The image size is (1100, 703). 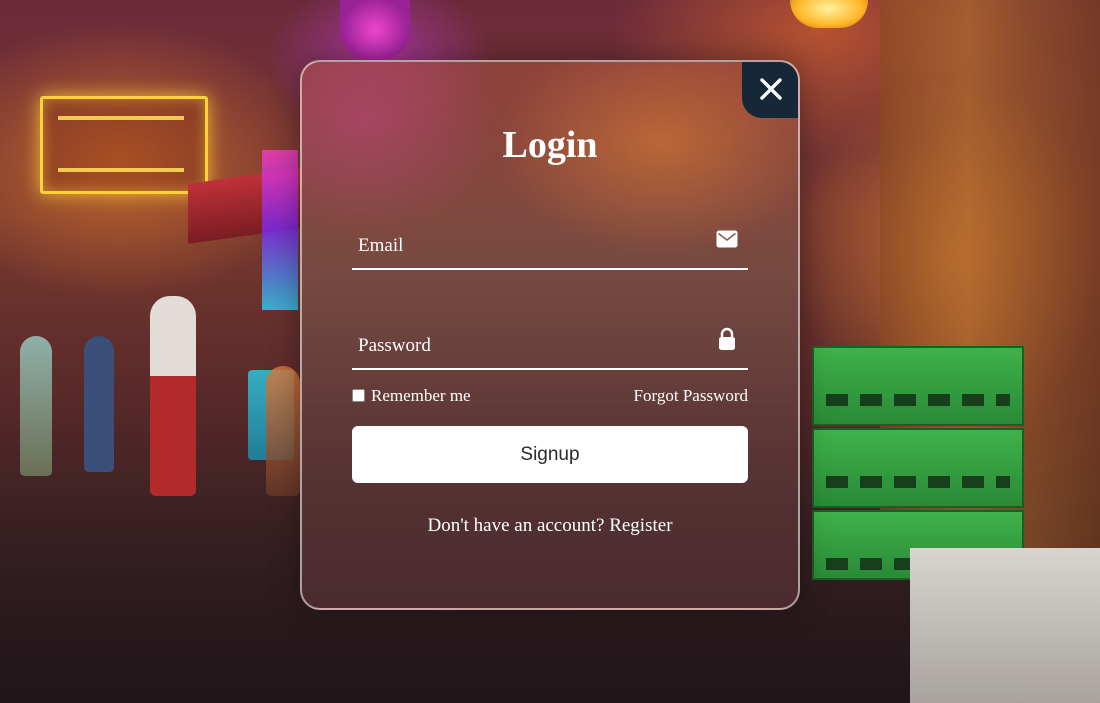 I want to click on neon-strip, so click(x=280, y=230).